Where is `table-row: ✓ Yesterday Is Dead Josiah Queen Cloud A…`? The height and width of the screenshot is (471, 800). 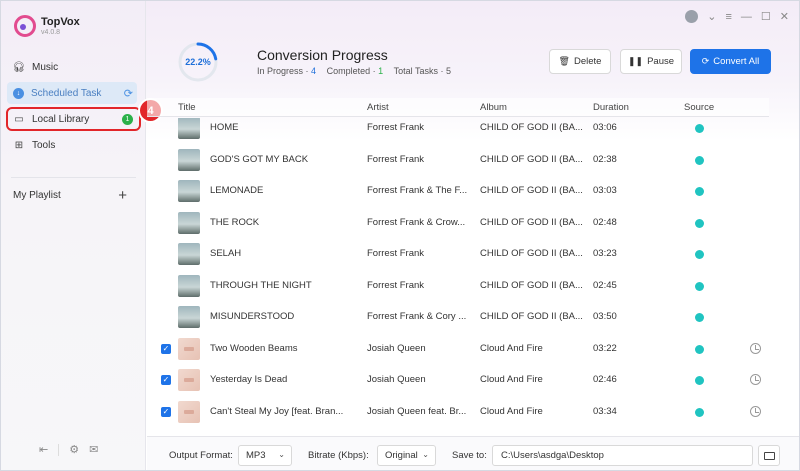
table-row: ✓ Yesterday Is Dead Josiah Queen Cloud A… is located at coordinates (458, 380).